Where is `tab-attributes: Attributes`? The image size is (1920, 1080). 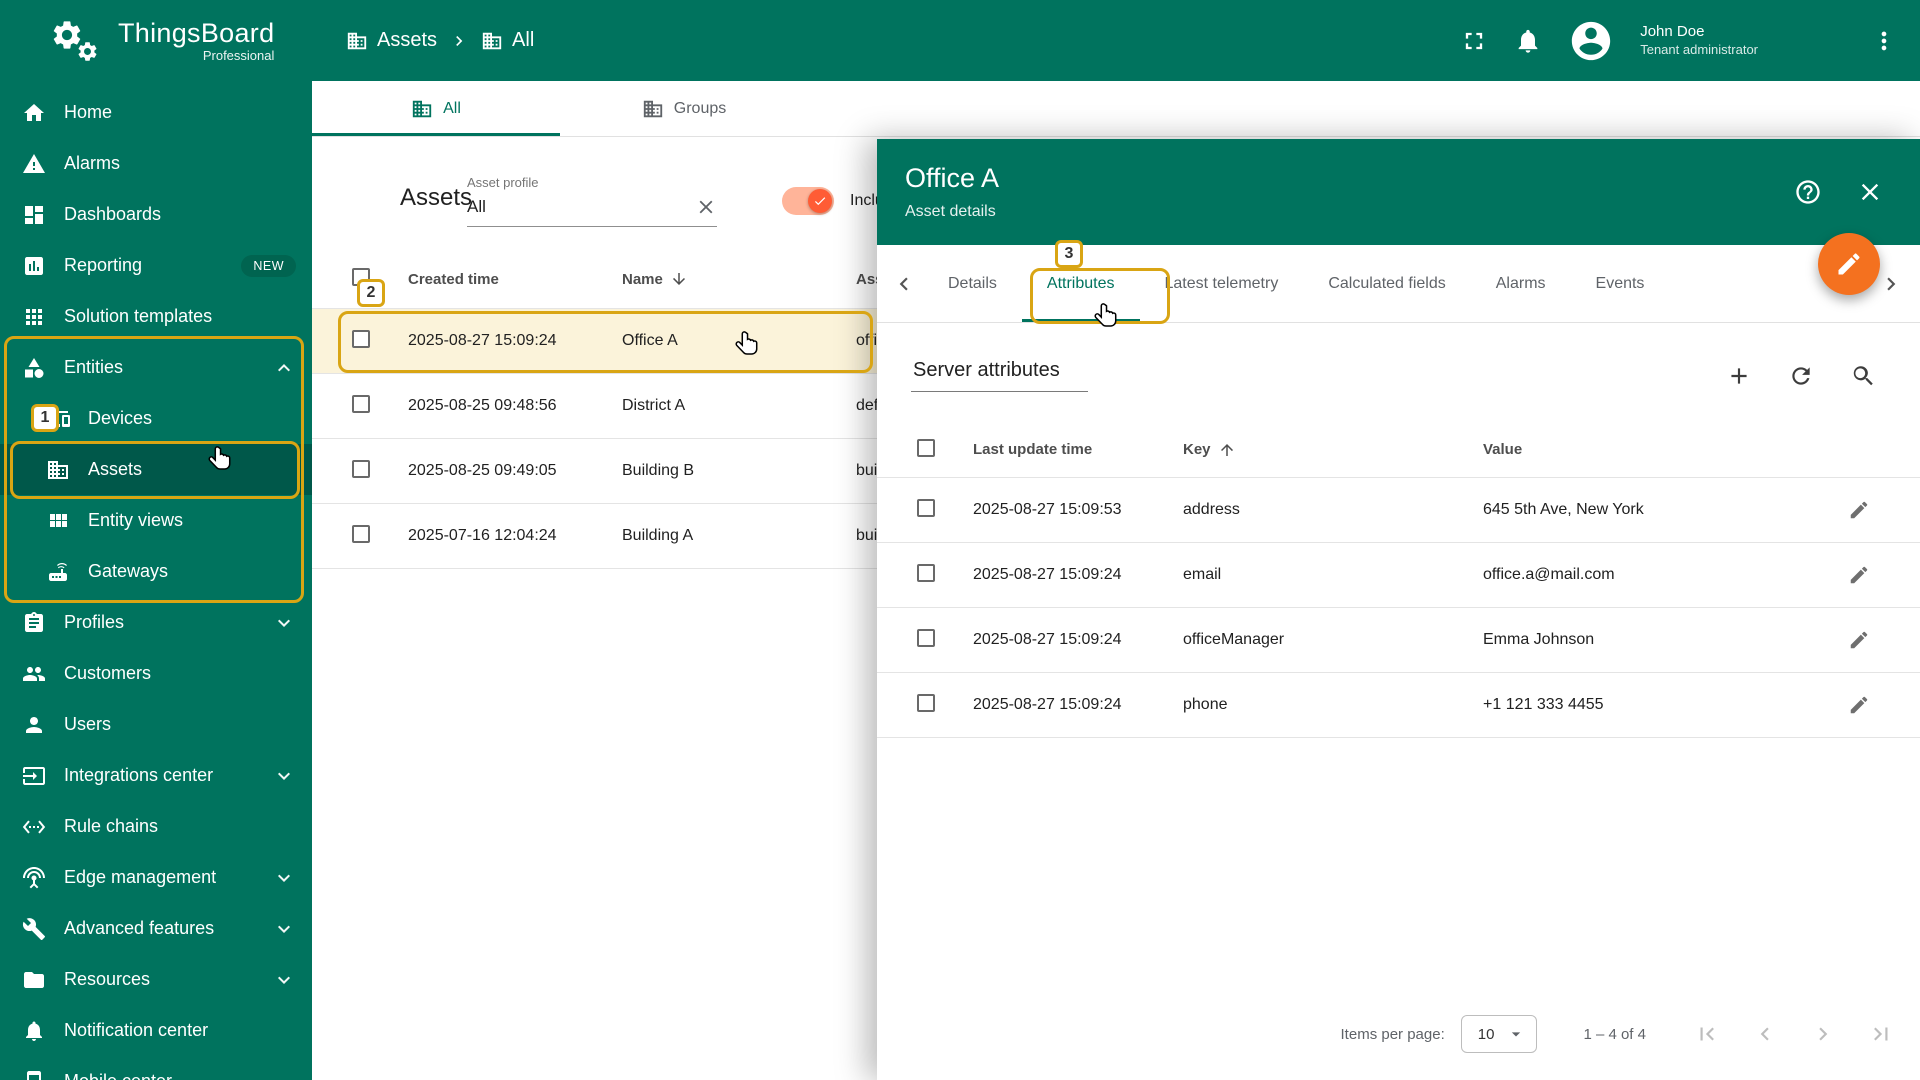
tab-attributes: Attributes is located at coordinates (1080, 283).